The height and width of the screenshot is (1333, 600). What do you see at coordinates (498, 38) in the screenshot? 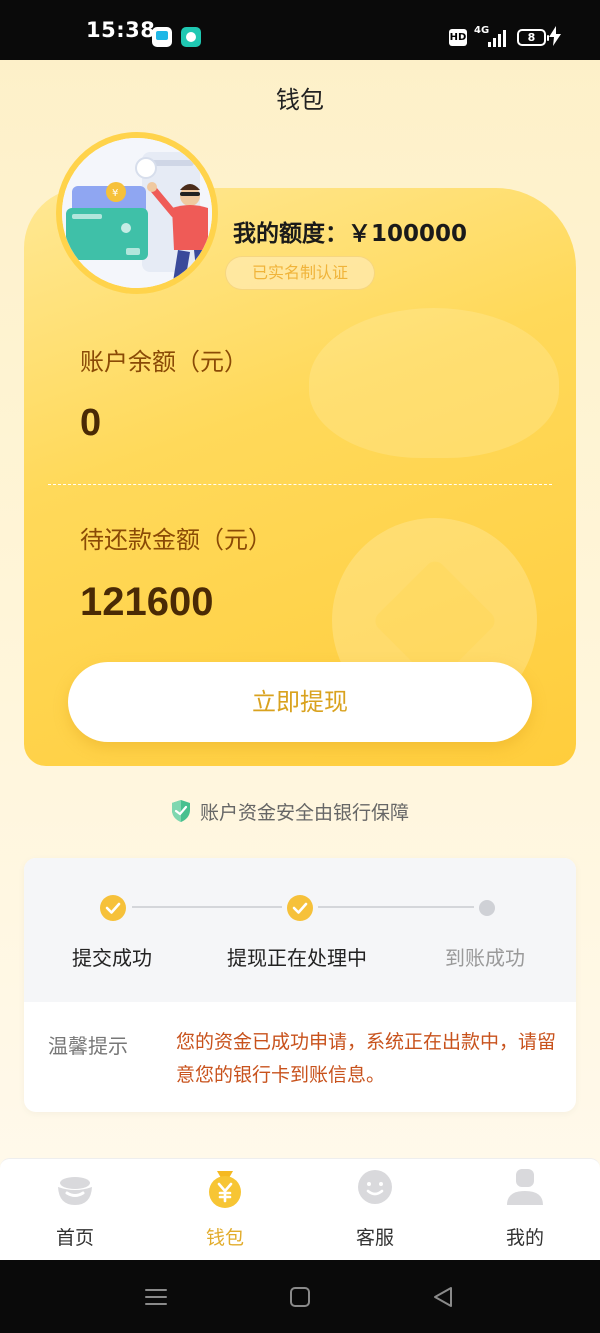
I see `signal-icon` at bounding box center [498, 38].